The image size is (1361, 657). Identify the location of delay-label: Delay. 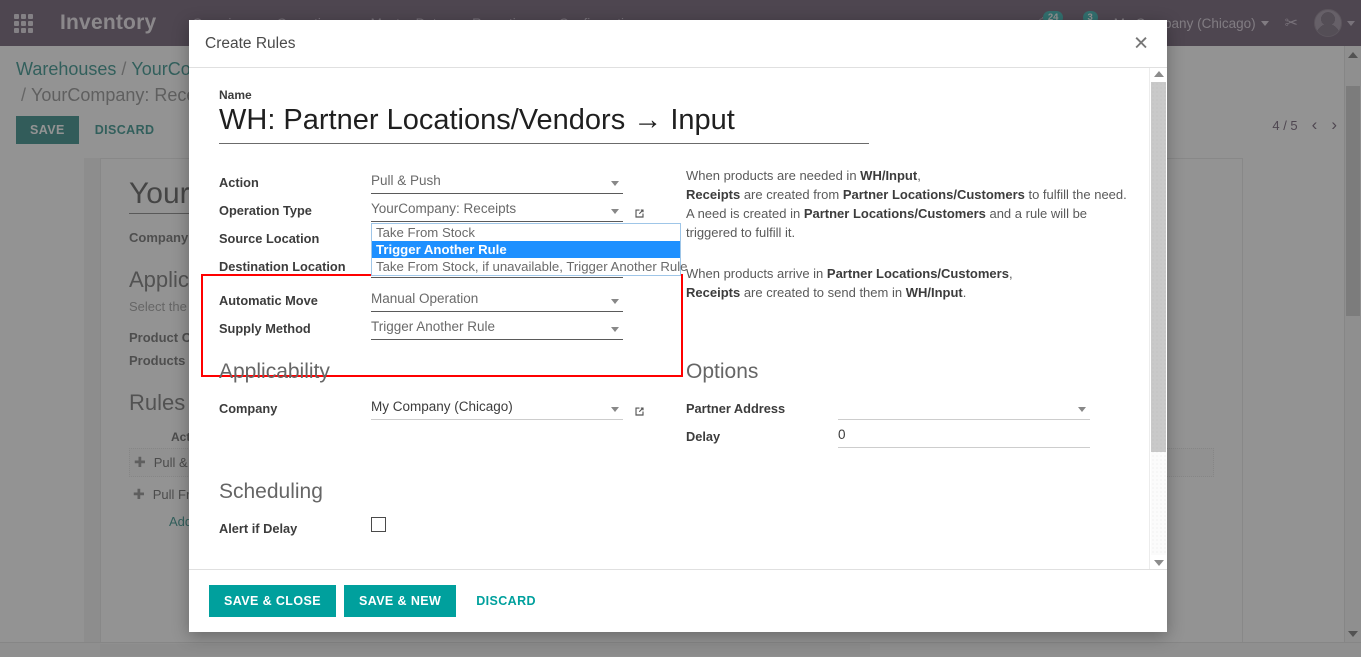
(703, 436).